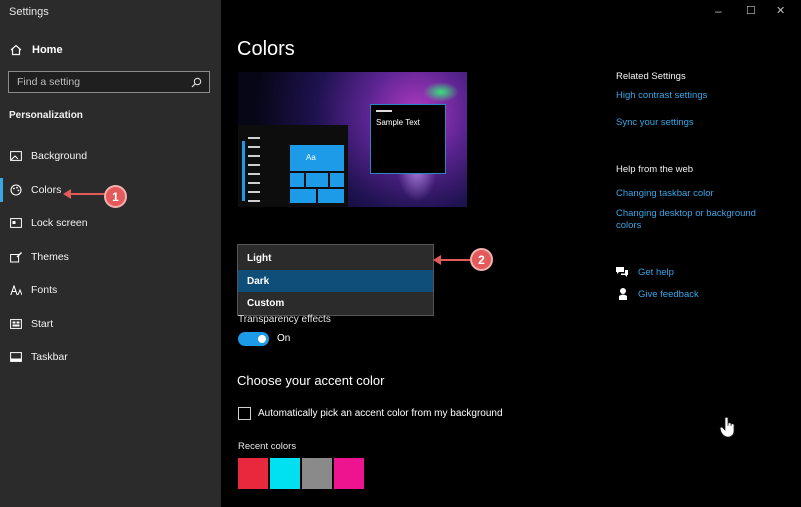 Image resolution: width=801 pixels, height=507 pixels. Describe the element at coordinates (398, 122) in the screenshot. I see `preview-sample-text: Sample Text` at that location.